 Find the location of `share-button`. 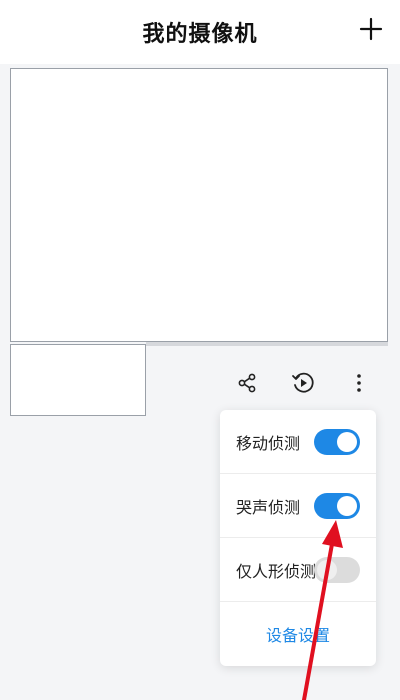

share-button is located at coordinates (247, 383).